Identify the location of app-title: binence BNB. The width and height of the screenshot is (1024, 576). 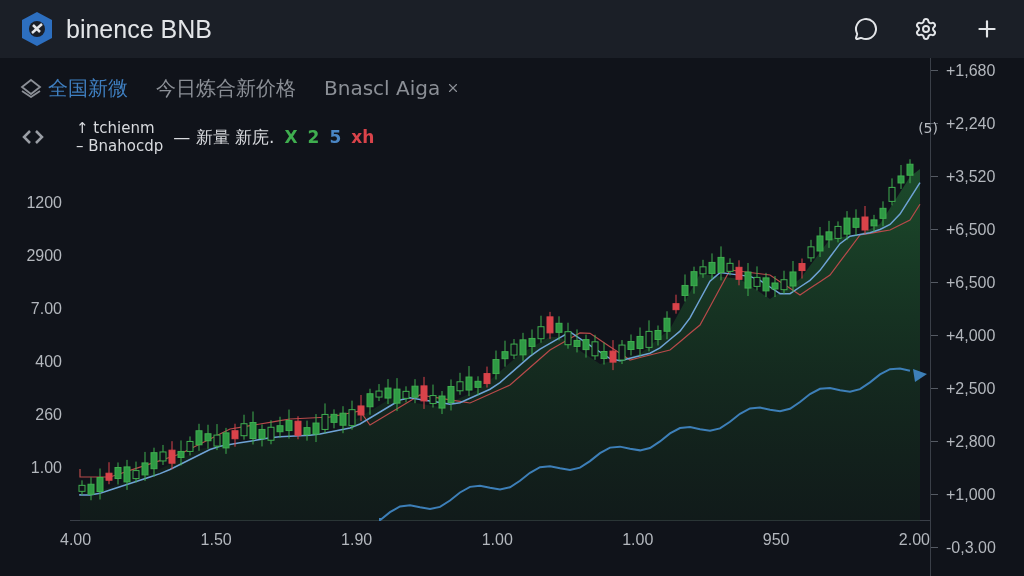
(139, 29).